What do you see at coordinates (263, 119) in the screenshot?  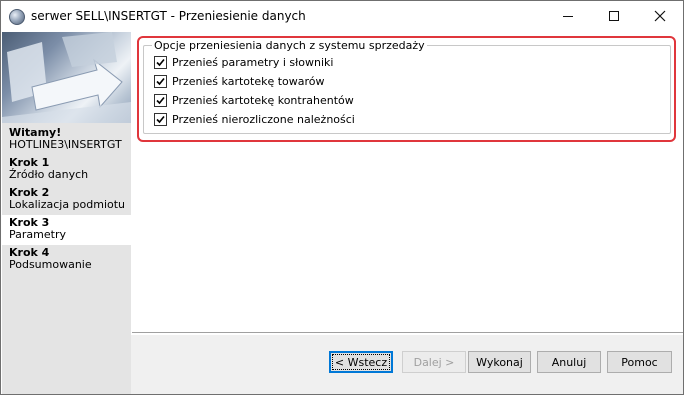 I see `option-label: Przenieś nierozliczone należności` at bounding box center [263, 119].